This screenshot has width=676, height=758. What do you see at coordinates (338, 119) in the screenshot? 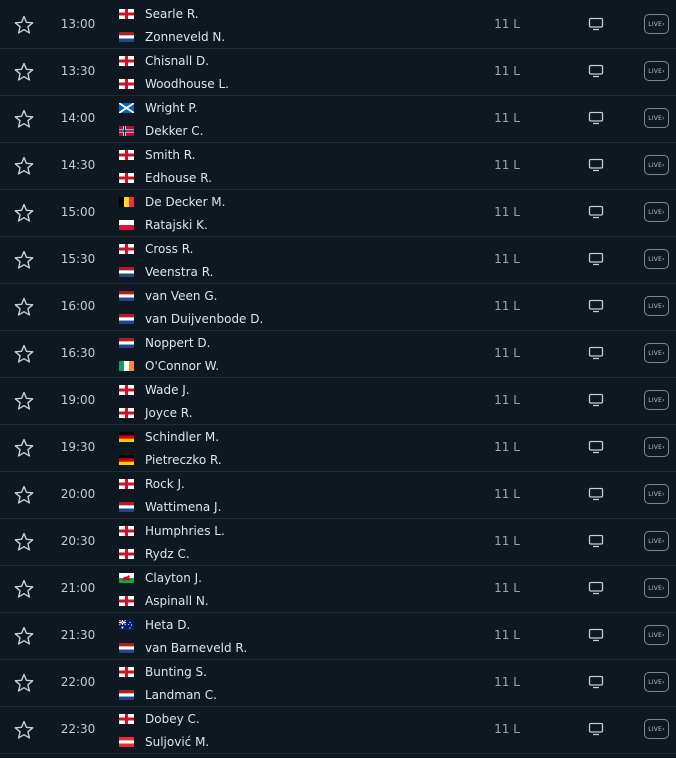
I see `match-row: 14:00 Wright P. Dekker C. 11 L LIVE›` at bounding box center [338, 119].